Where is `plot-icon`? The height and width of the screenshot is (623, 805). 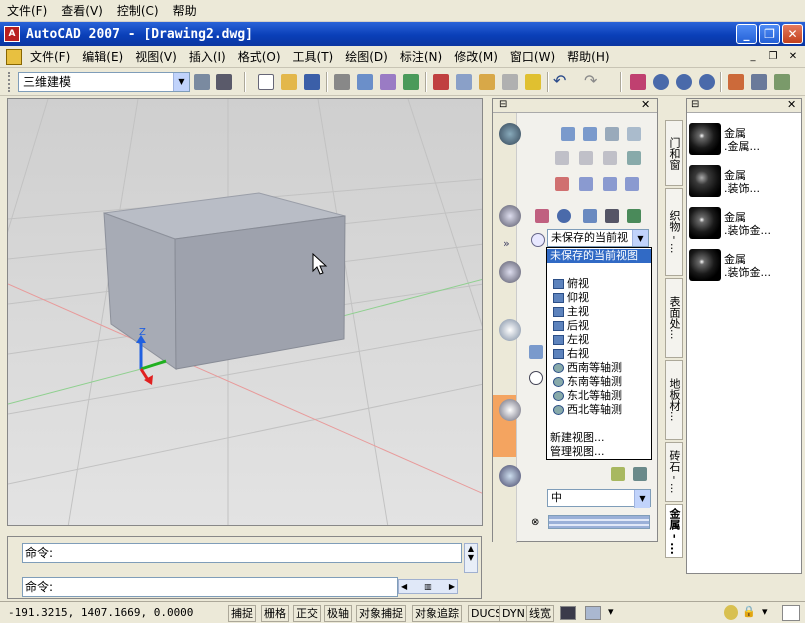 plot-icon is located at coordinates (342, 82).